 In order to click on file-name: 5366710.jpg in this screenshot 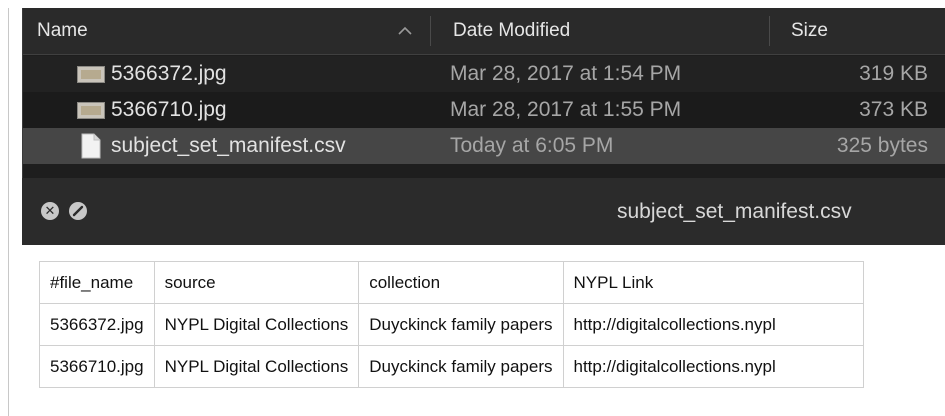, I will do `click(169, 109)`.